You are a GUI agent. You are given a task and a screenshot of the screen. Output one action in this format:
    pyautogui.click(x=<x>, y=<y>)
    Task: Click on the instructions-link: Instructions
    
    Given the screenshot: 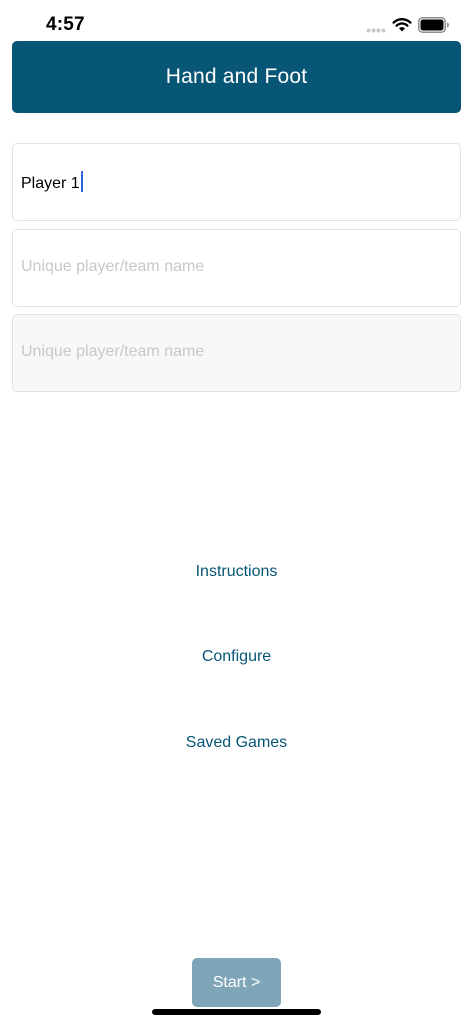 What is the action you would take?
    pyautogui.click(x=236, y=572)
    